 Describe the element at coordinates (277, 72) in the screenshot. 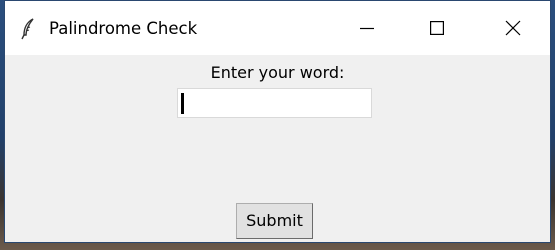

I see `word-prompt-label: Enter your word:` at that location.